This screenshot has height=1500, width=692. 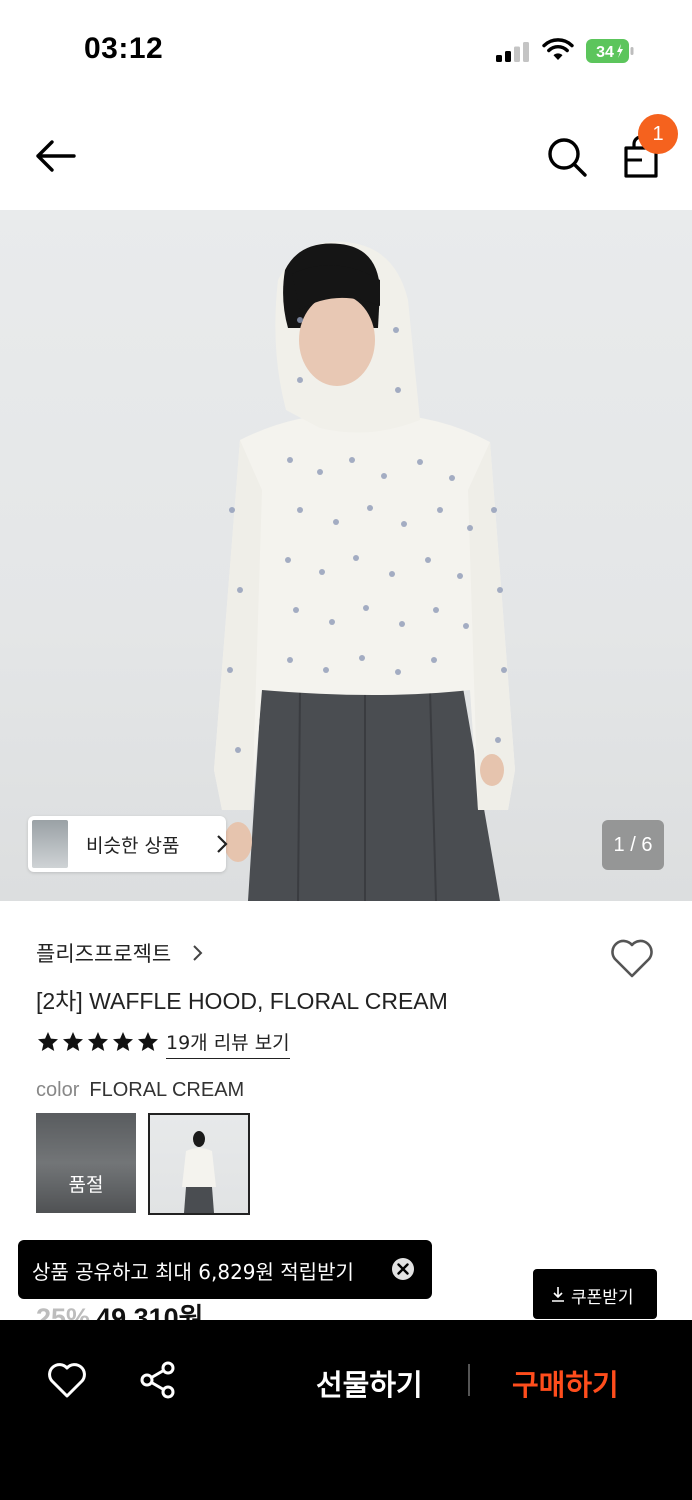 I want to click on review-link: 19개 리뷰 보기, so click(x=228, y=1043).